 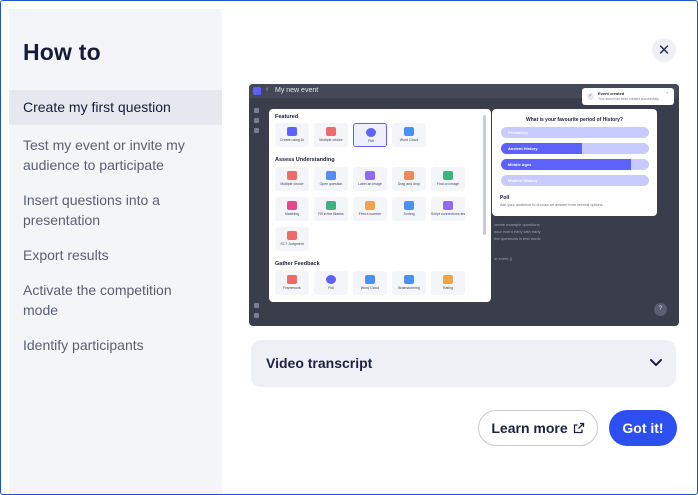 I want to click on tile-framework: Framework, so click(x=292, y=283).